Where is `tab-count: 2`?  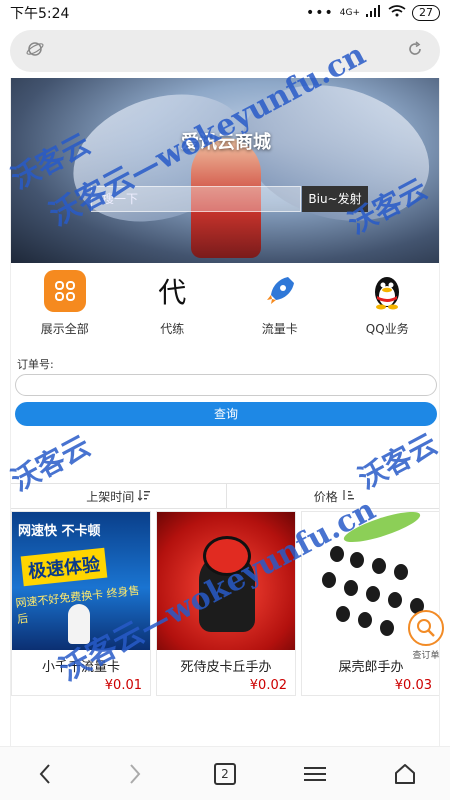
tab-count: 2 is located at coordinates (225, 773).